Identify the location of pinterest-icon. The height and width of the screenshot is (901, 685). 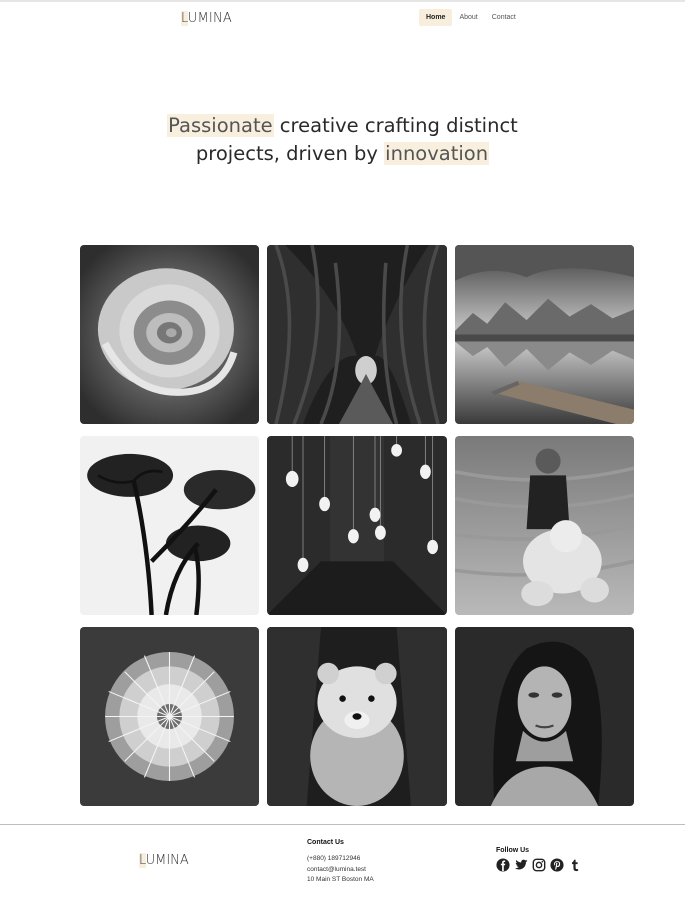
(557, 865).